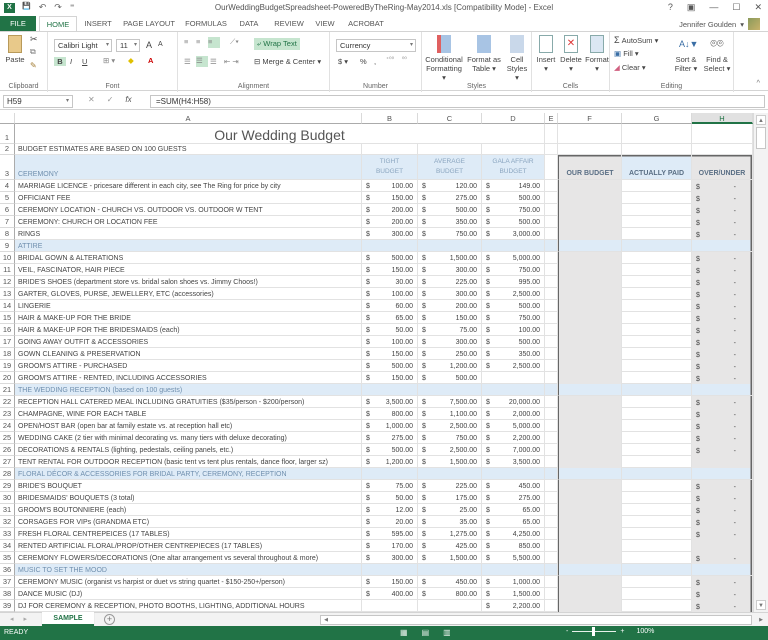 The height and width of the screenshot is (640, 768). What do you see at coordinates (513, 582) in the screenshot?
I see `gala-budget-cell: $1,000.00` at bounding box center [513, 582].